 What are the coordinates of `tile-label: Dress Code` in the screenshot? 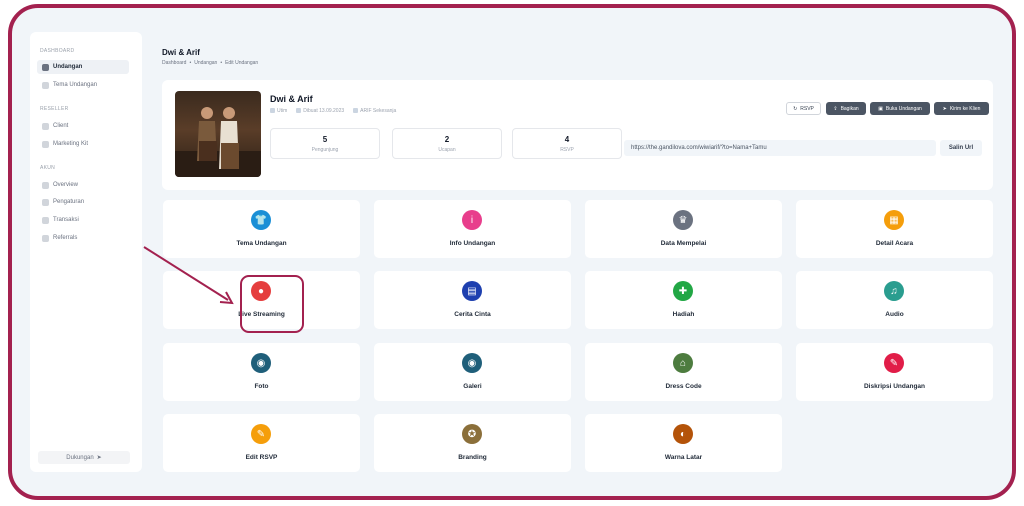 It's located at (683, 386).